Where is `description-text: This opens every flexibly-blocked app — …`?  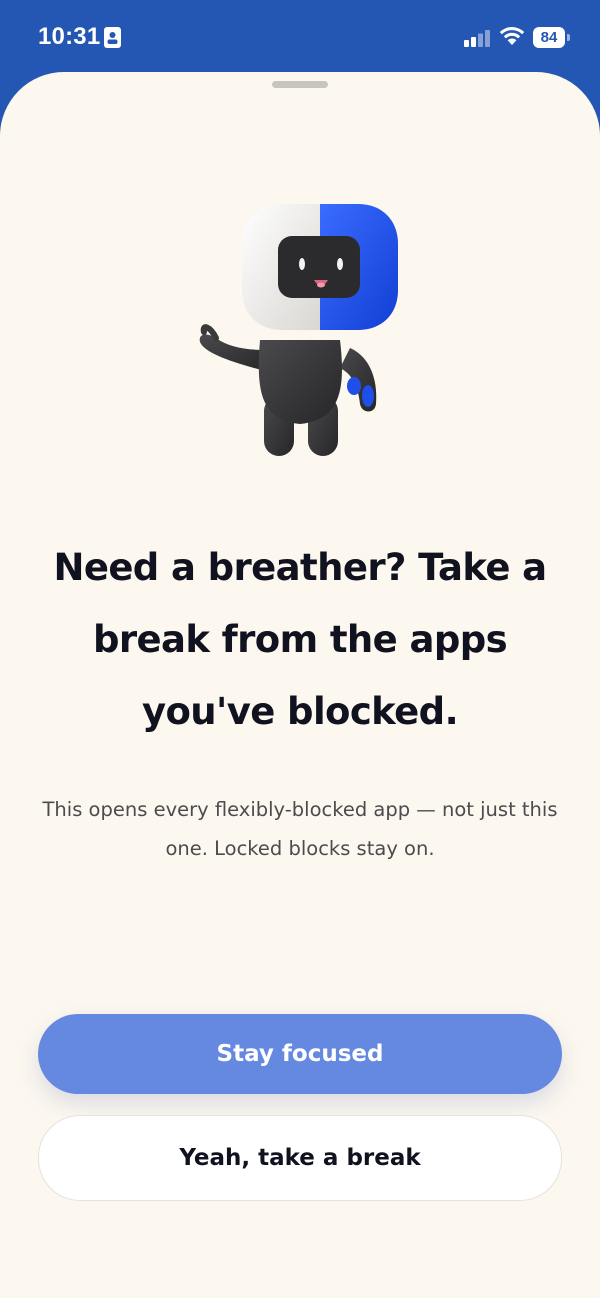
description-text: This opens every flexibly-blocked app — … is located at coordinates (300, 829).